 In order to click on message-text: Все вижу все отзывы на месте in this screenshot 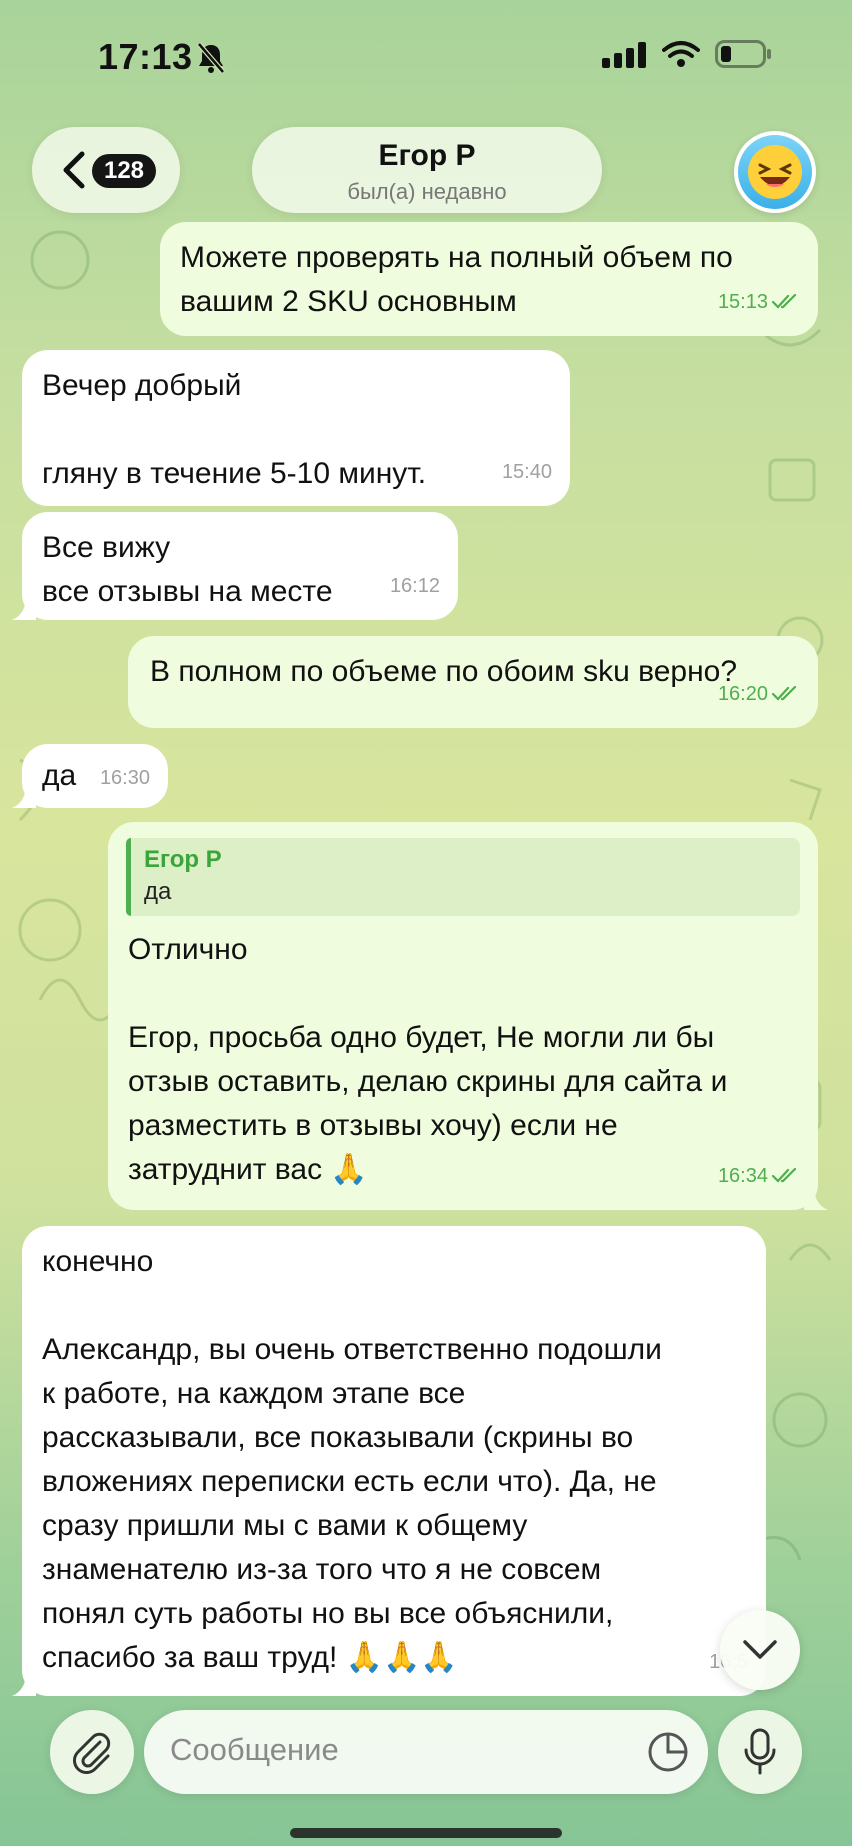, I will do `click(187, 569)`.